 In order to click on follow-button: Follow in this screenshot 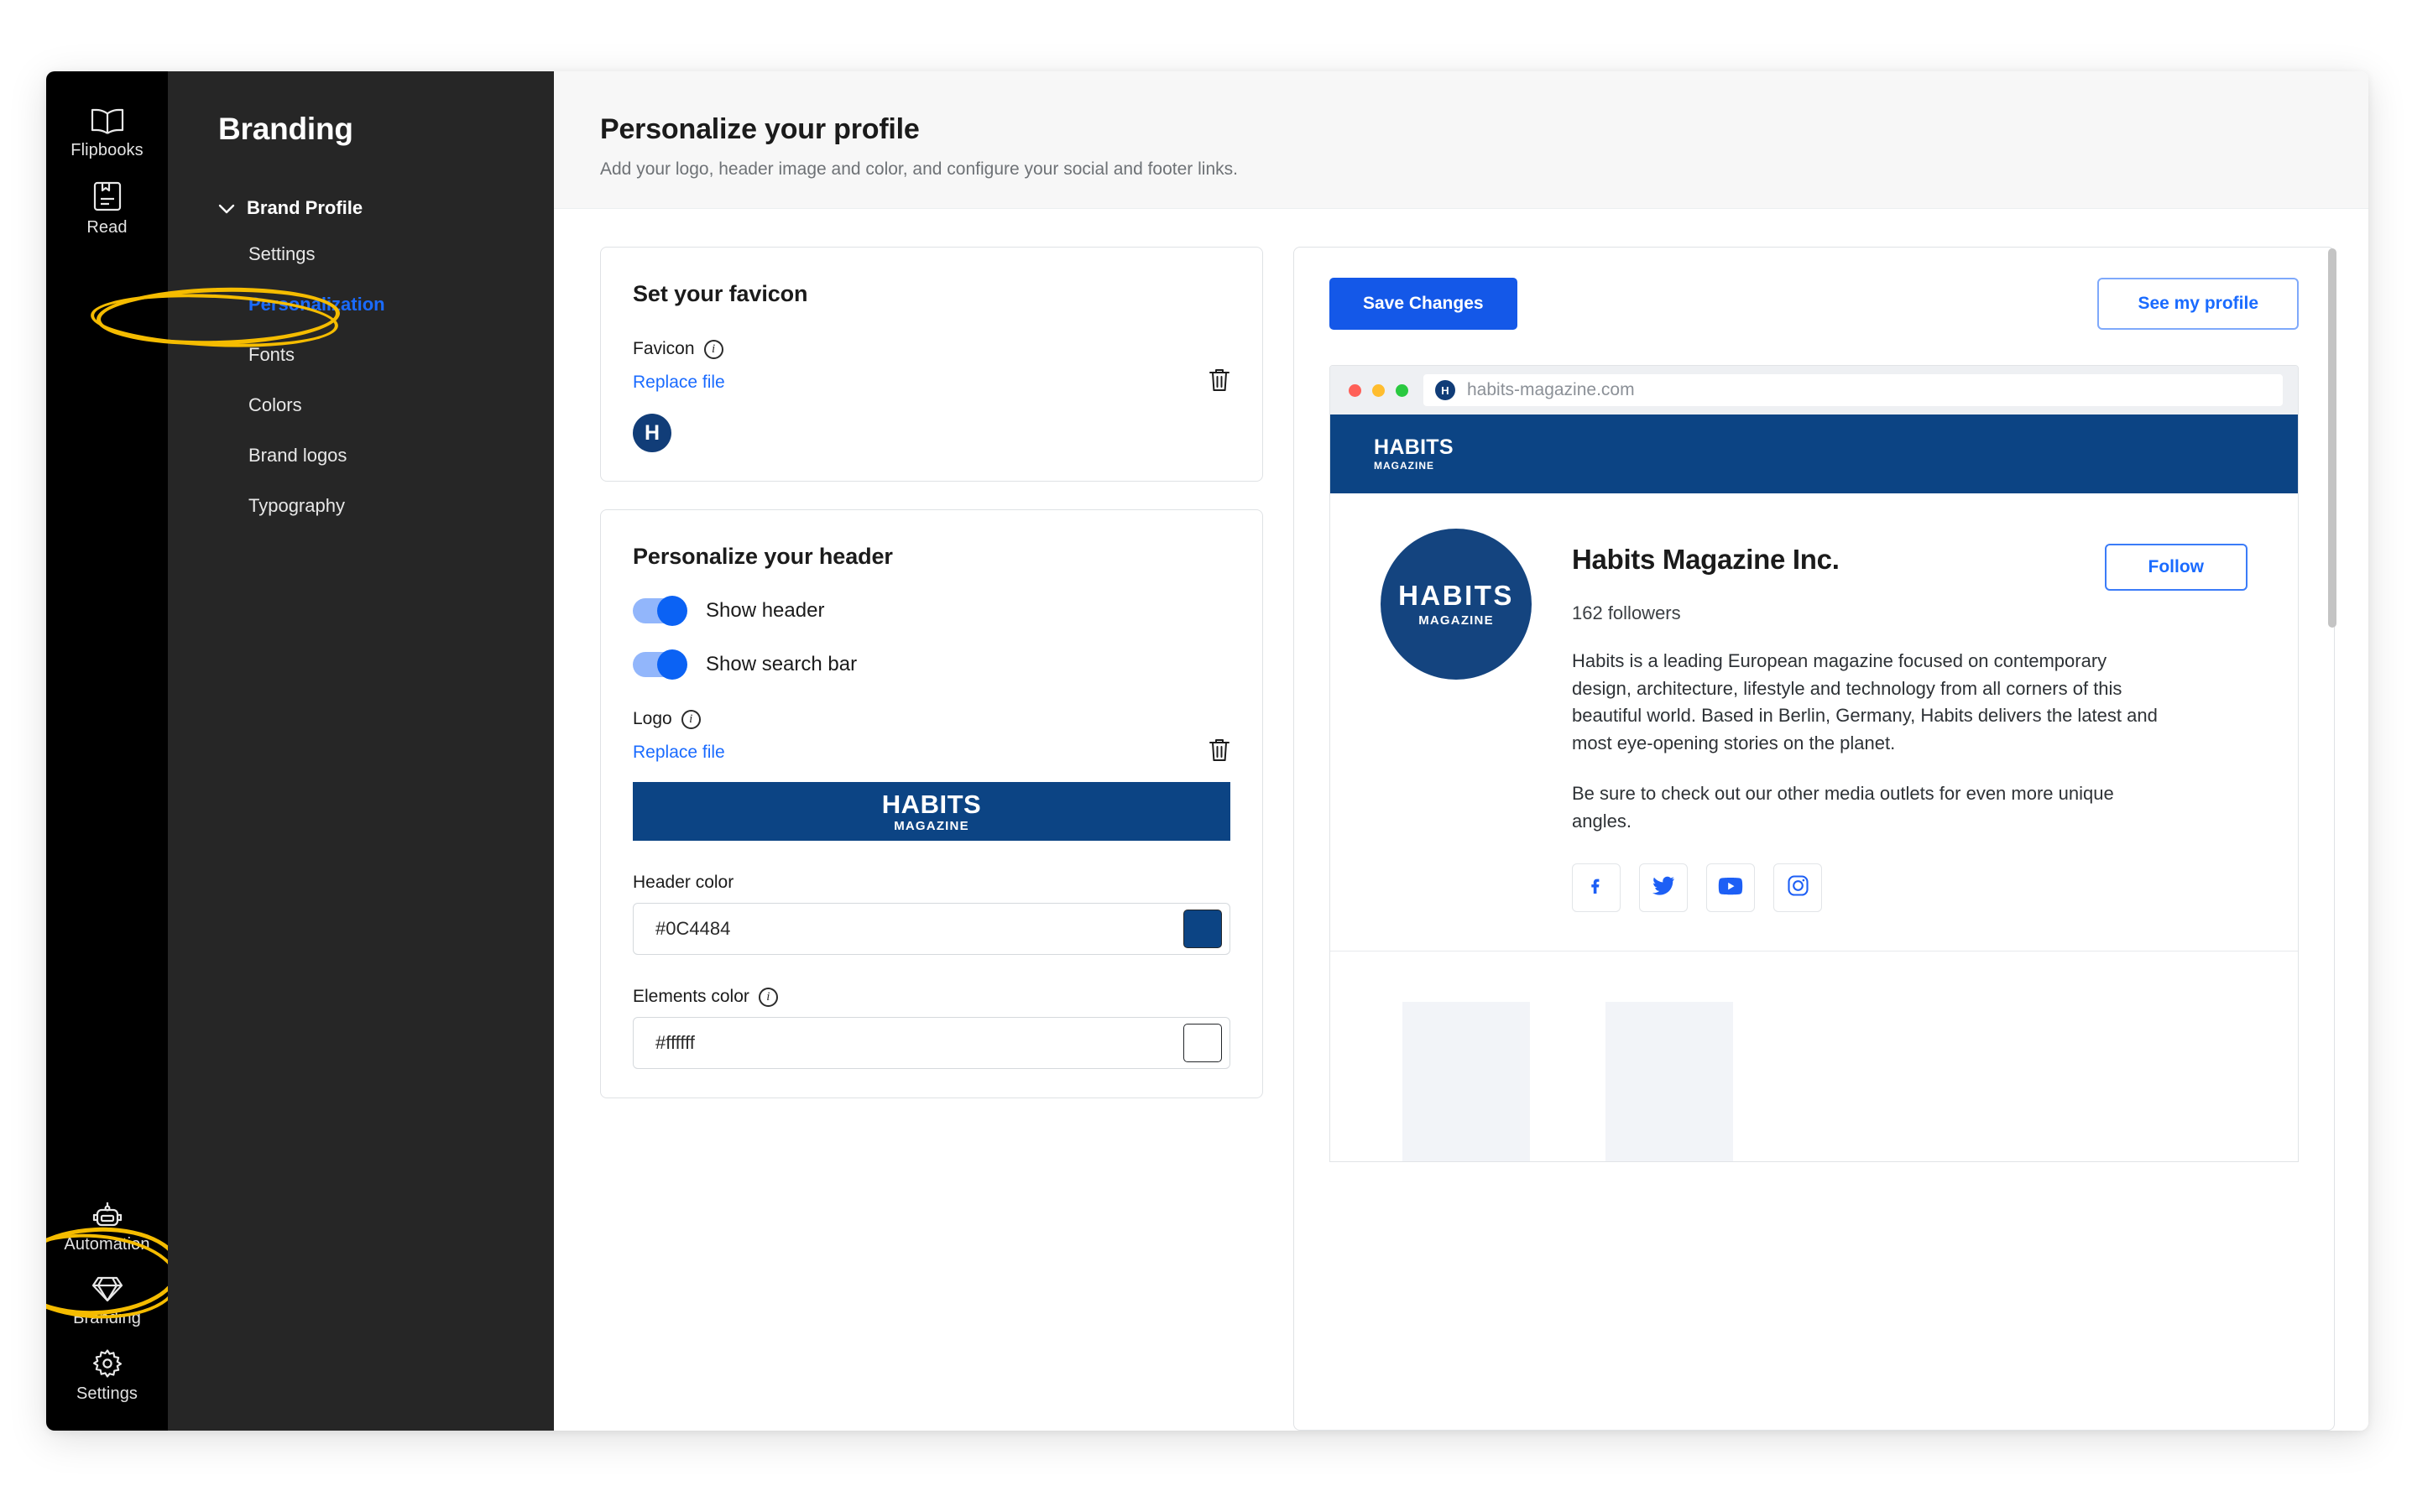, I will do `click(2176, 568)`.